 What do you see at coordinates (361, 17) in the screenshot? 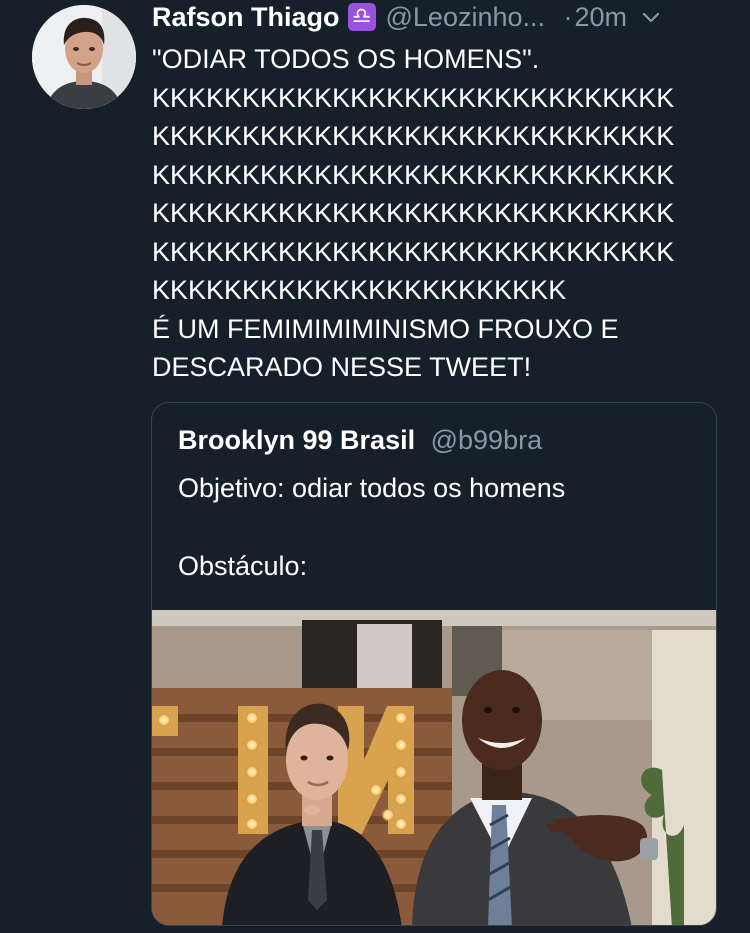
I see `libra-emoji-icon: ♎` at bounding box center [361, 17].